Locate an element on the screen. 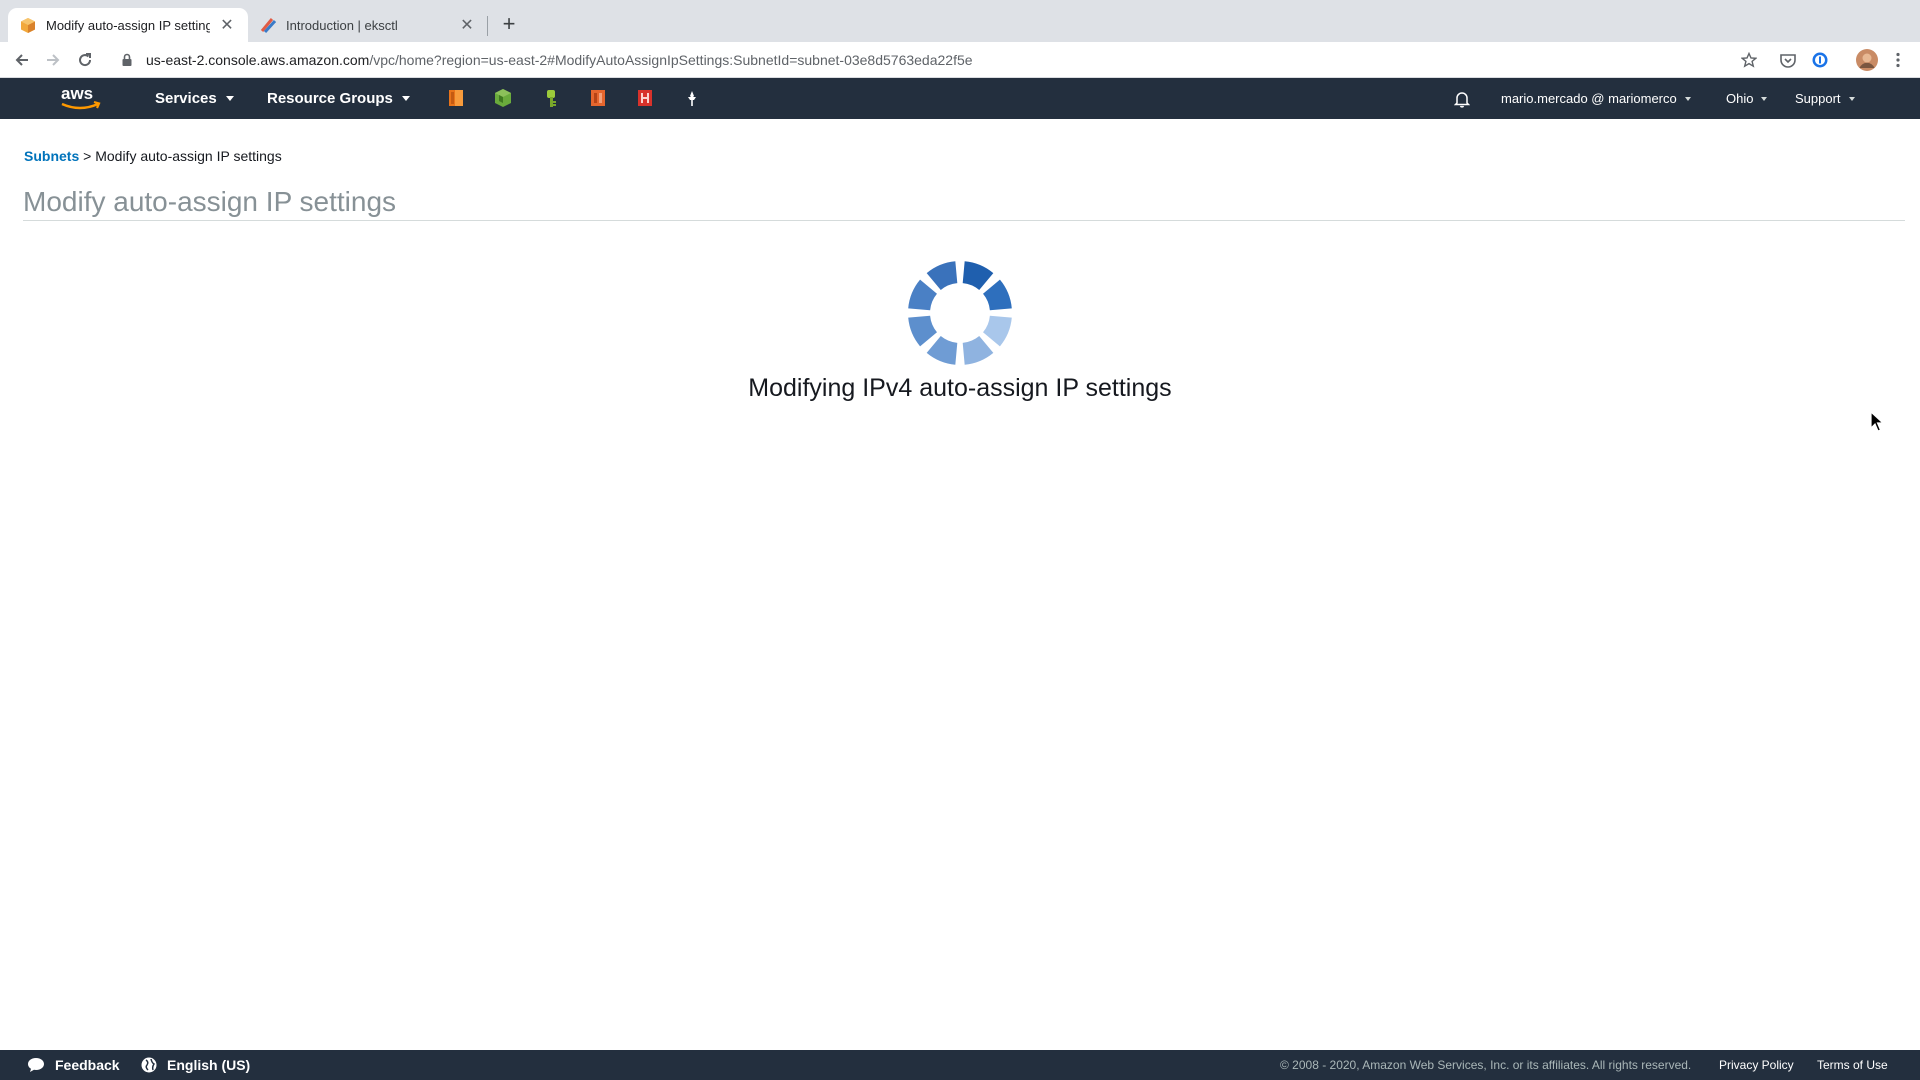 The image size is (1920, 1080). reload-icon is located at coordinates (85, 60).